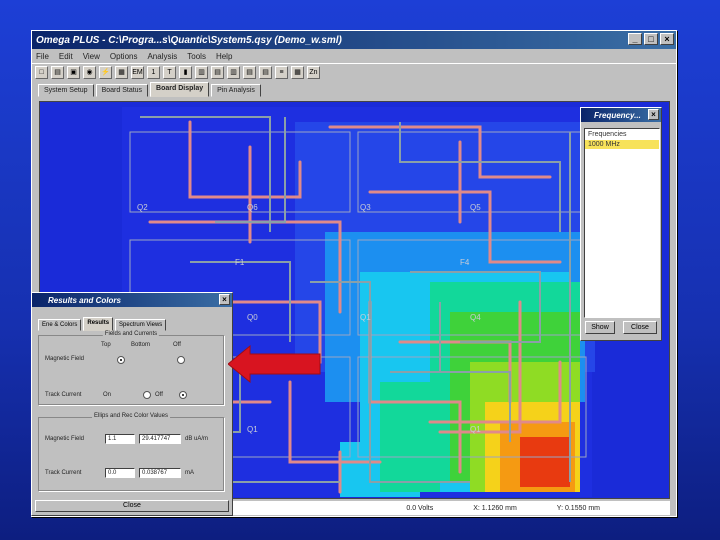  Describe the element at coordinates (600, 327) in the screenshot. I see `show-button: Show` at that location.